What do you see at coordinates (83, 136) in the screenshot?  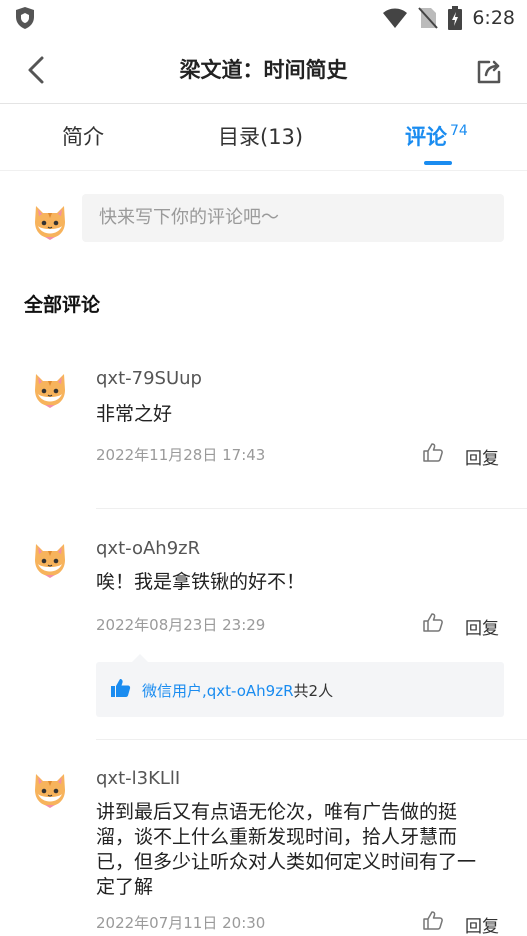 I see `tab-intro: 简介` at bounding box center [83, 136].